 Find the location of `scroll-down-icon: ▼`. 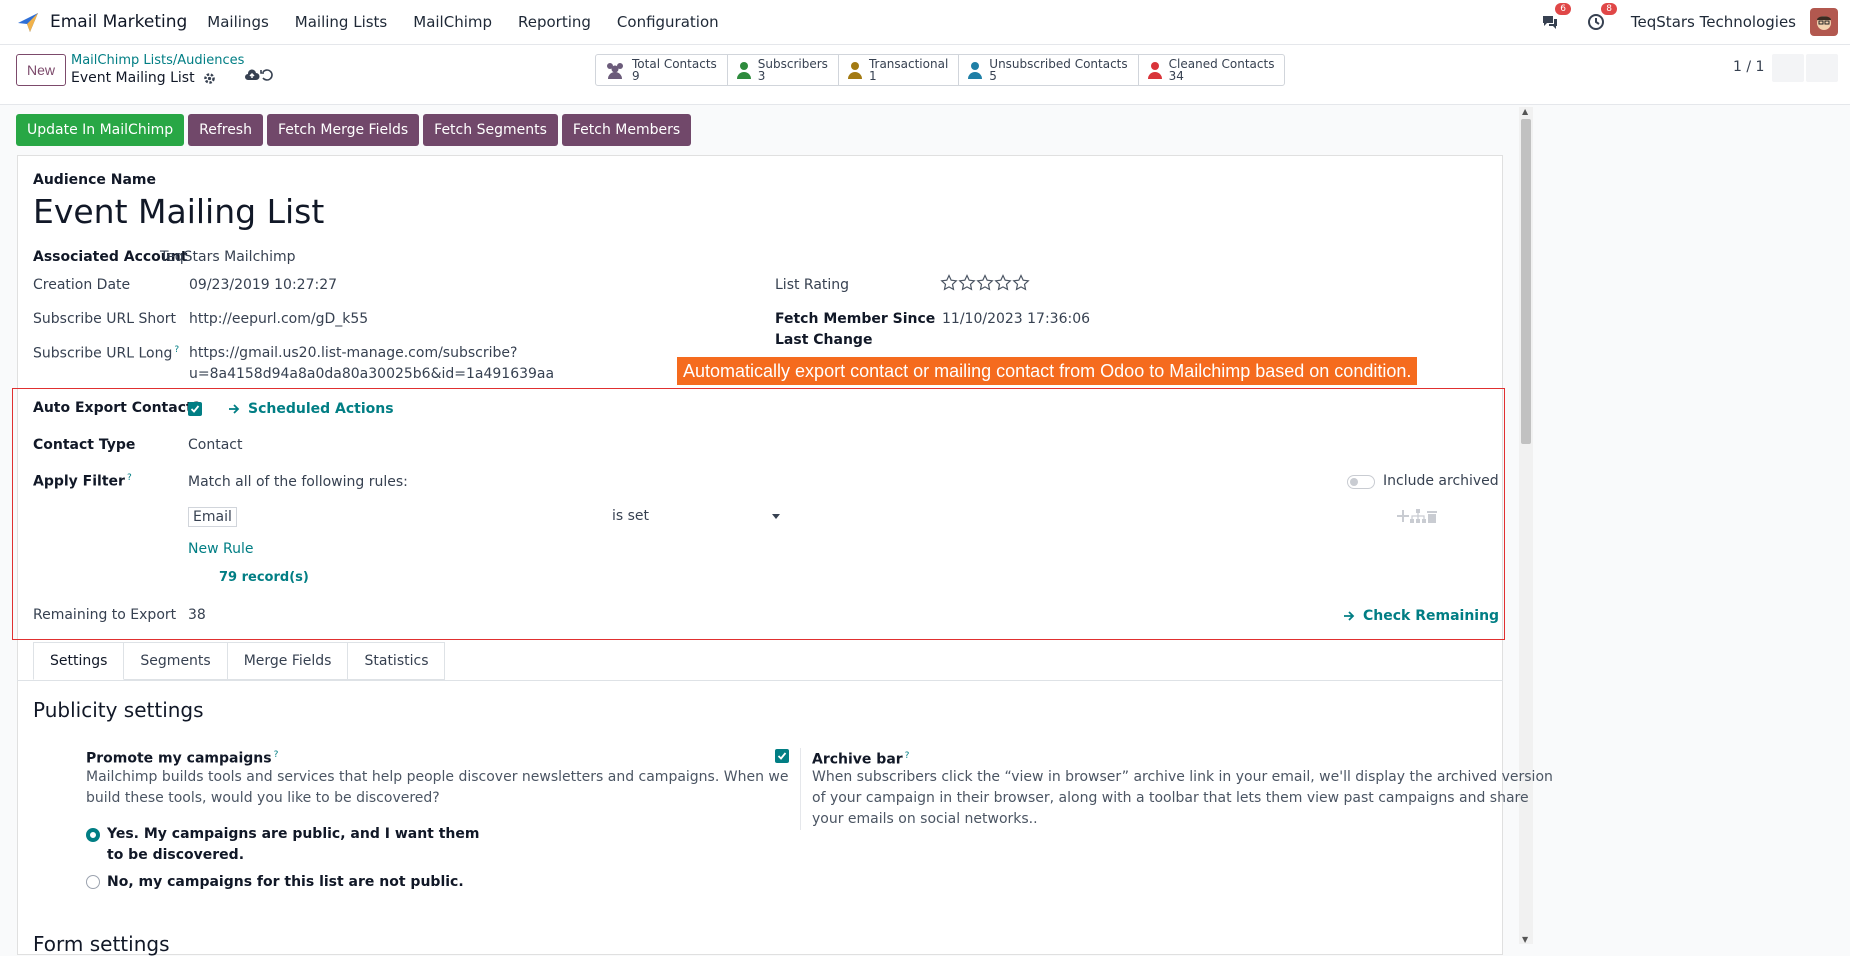

scroll-down-icon: ▼ is located at coordinates (1525, 939).